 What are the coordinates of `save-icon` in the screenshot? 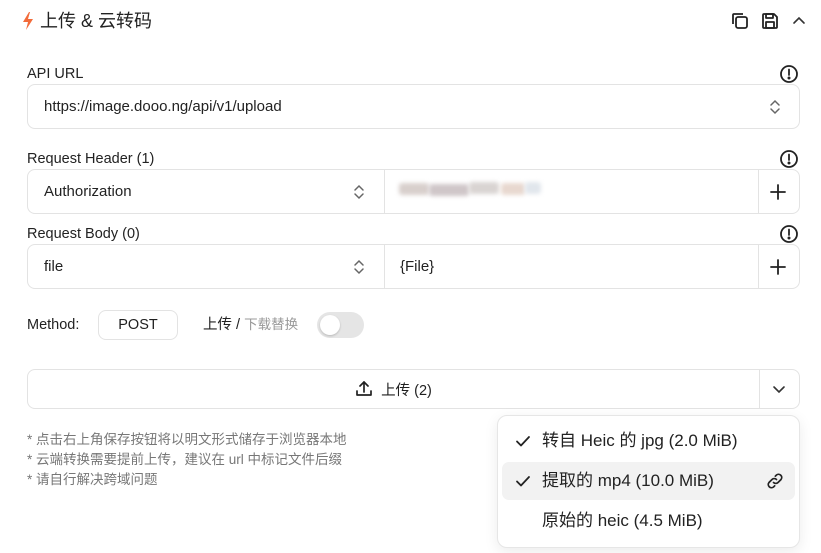 It's located at (770, 21).